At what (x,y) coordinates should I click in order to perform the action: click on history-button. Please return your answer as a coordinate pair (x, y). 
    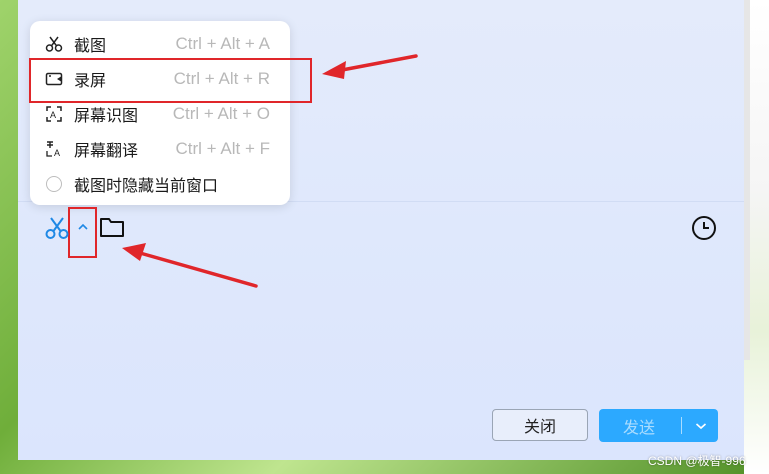
    Looking at the image, I should click on (704, 228).